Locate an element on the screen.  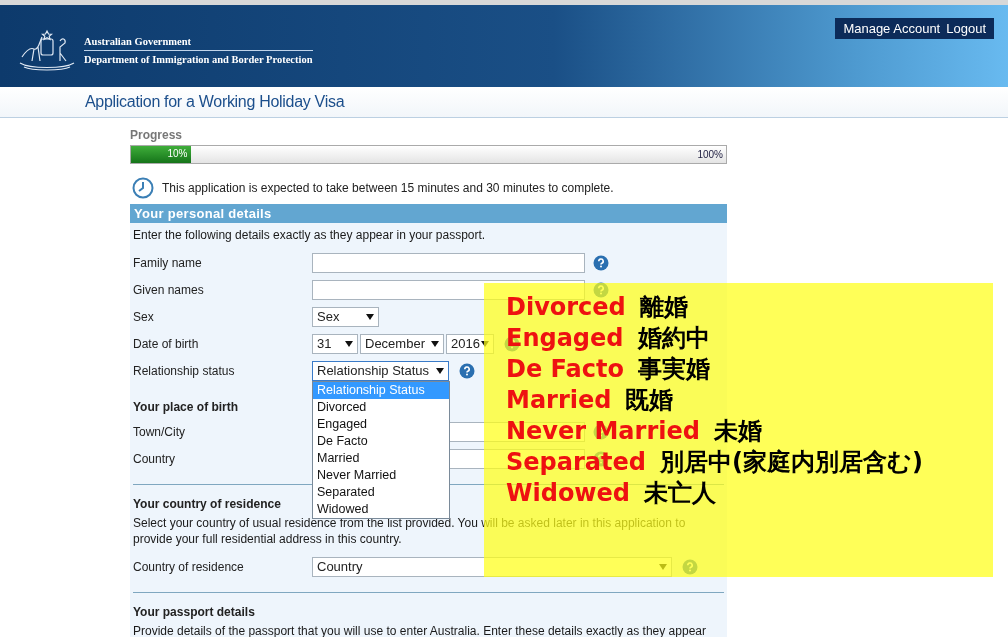
english-term: Married is located at coordinates (559, 399).